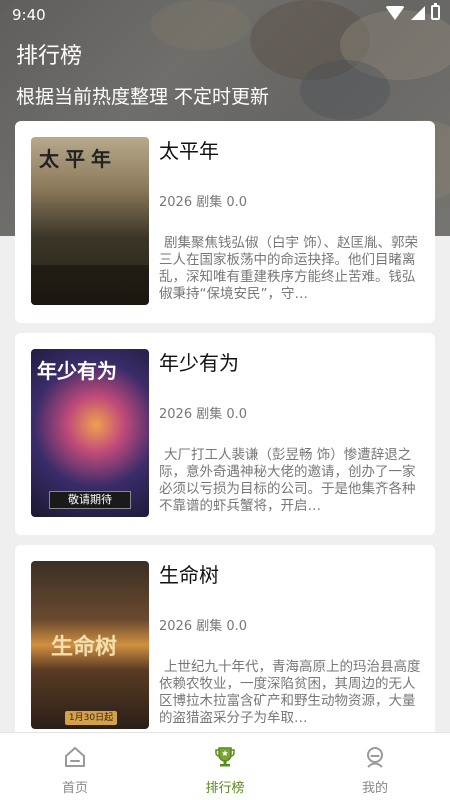 The height and width of the screenshot is (800, 450). I want to click on tab-home: 首页, so click(75, 766).